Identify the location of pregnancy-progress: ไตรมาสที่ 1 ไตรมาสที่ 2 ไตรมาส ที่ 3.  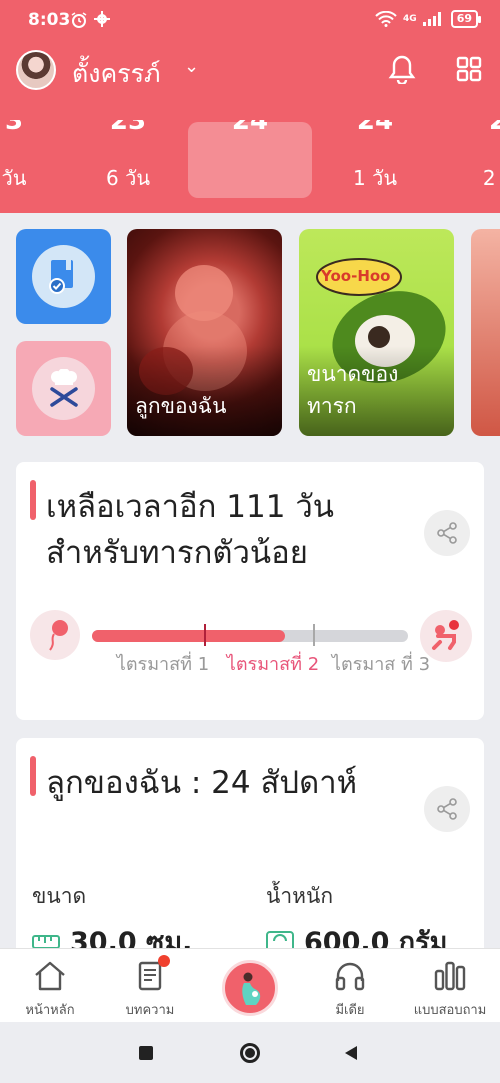
(250, 660).